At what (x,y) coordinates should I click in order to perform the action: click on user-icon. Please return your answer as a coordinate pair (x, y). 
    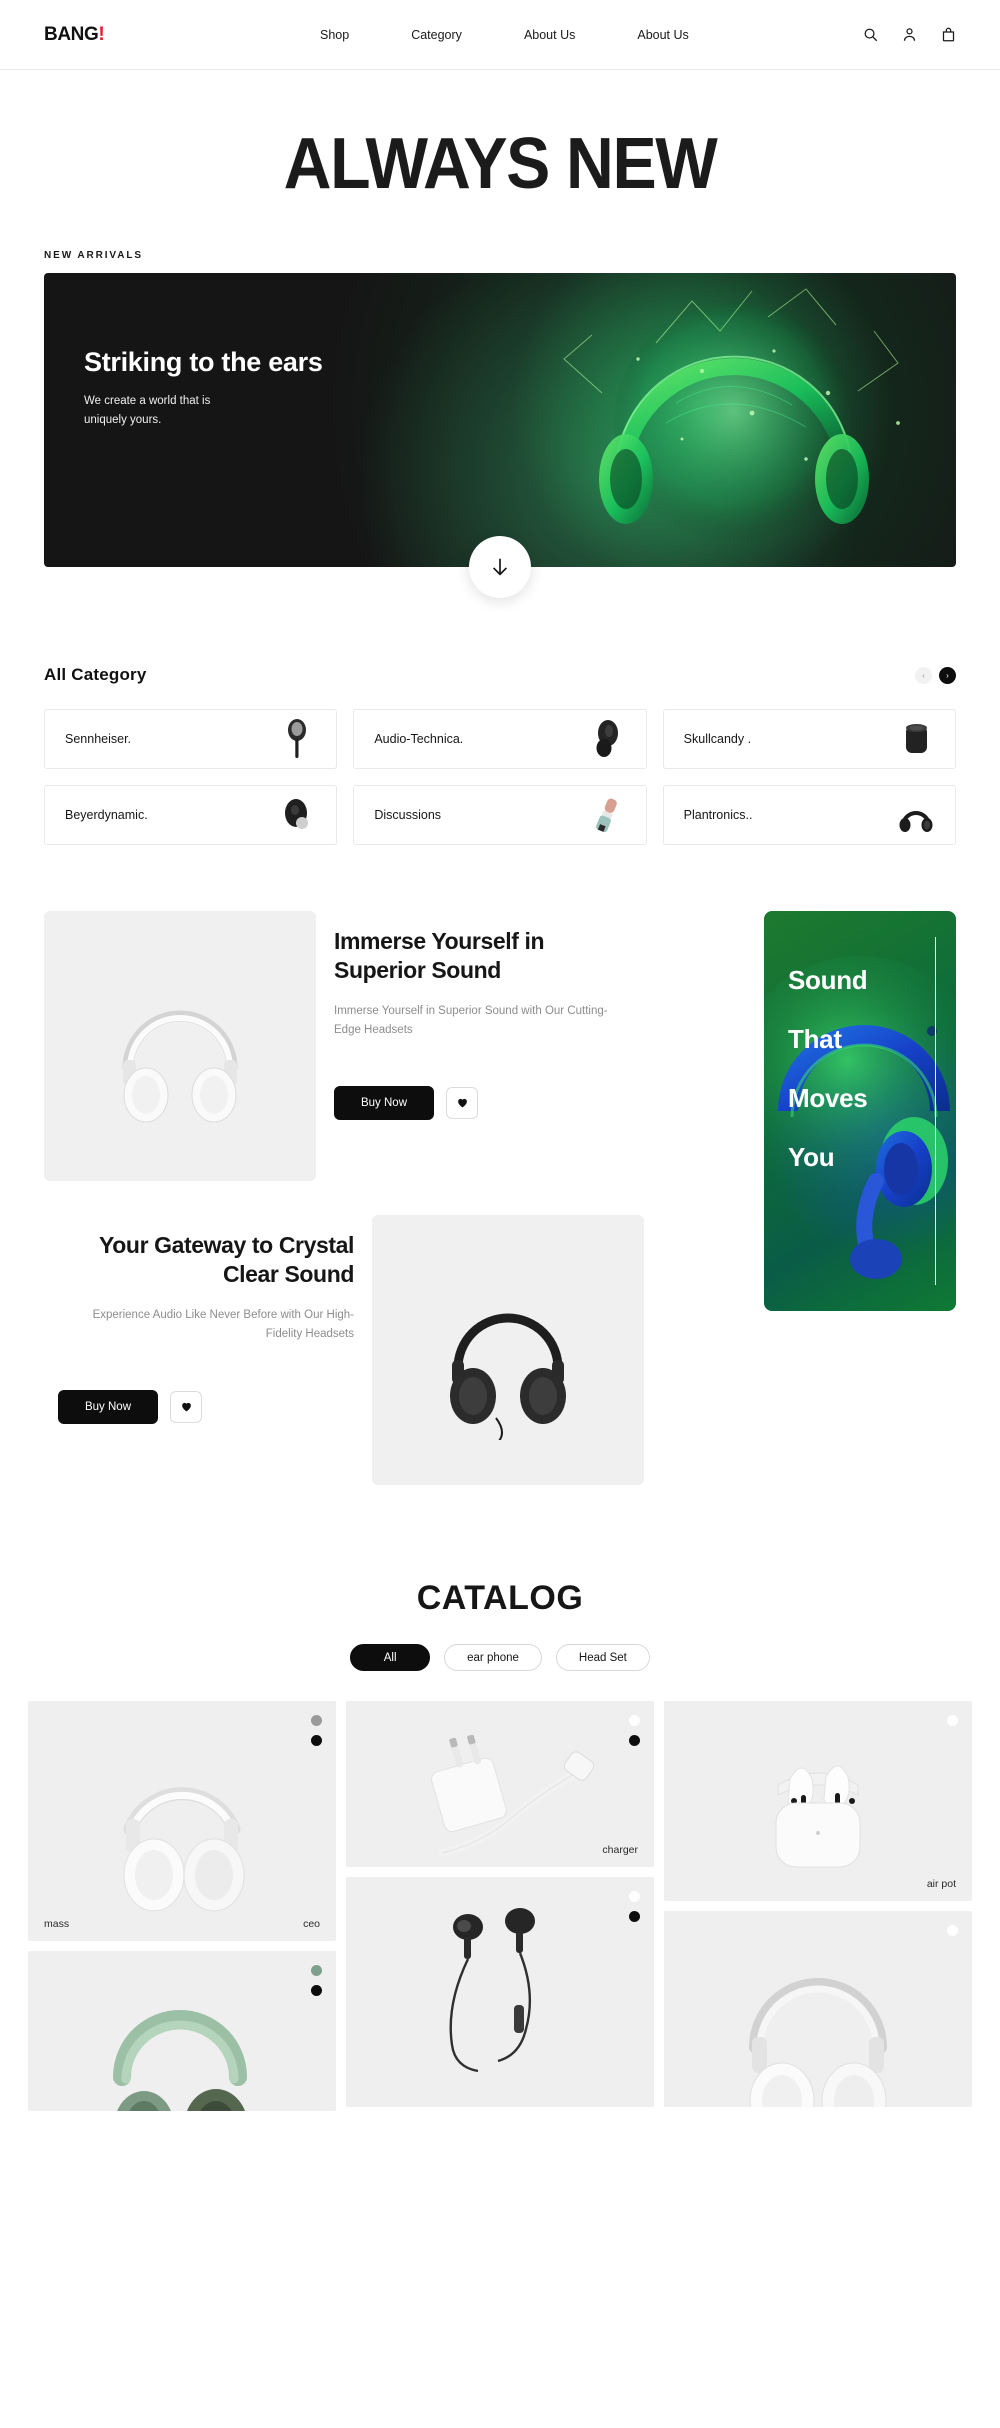
    Looking at the image, I should click on (909, 34).